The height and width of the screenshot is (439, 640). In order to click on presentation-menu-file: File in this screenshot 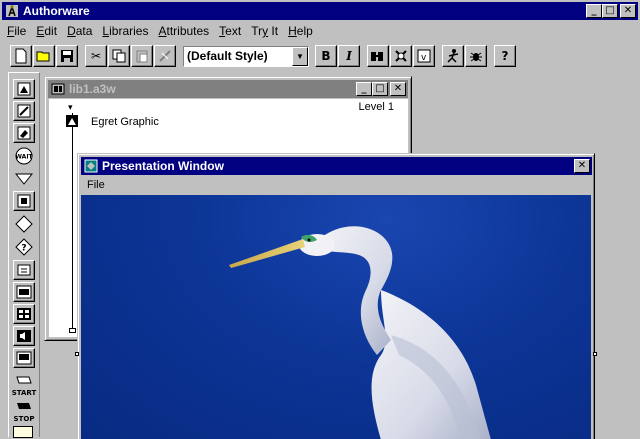, I will do `click(96, 185)`.